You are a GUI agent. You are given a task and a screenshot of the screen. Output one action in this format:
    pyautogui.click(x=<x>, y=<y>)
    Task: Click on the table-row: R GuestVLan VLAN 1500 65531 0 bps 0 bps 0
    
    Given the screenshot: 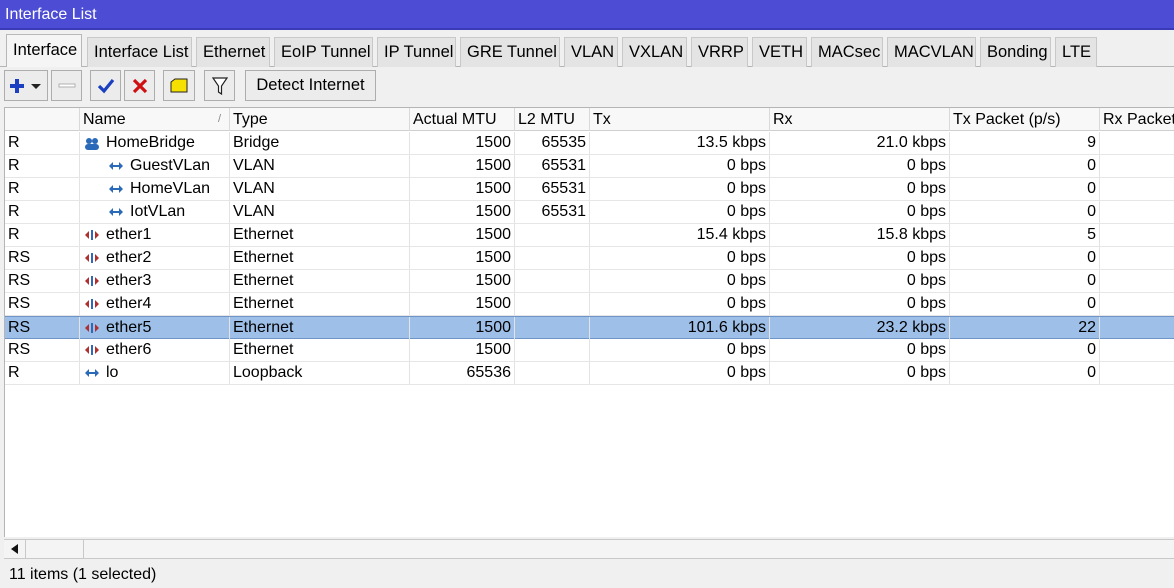 What is the action you would take?
    pyautogui.click(x=589, y=166)
    